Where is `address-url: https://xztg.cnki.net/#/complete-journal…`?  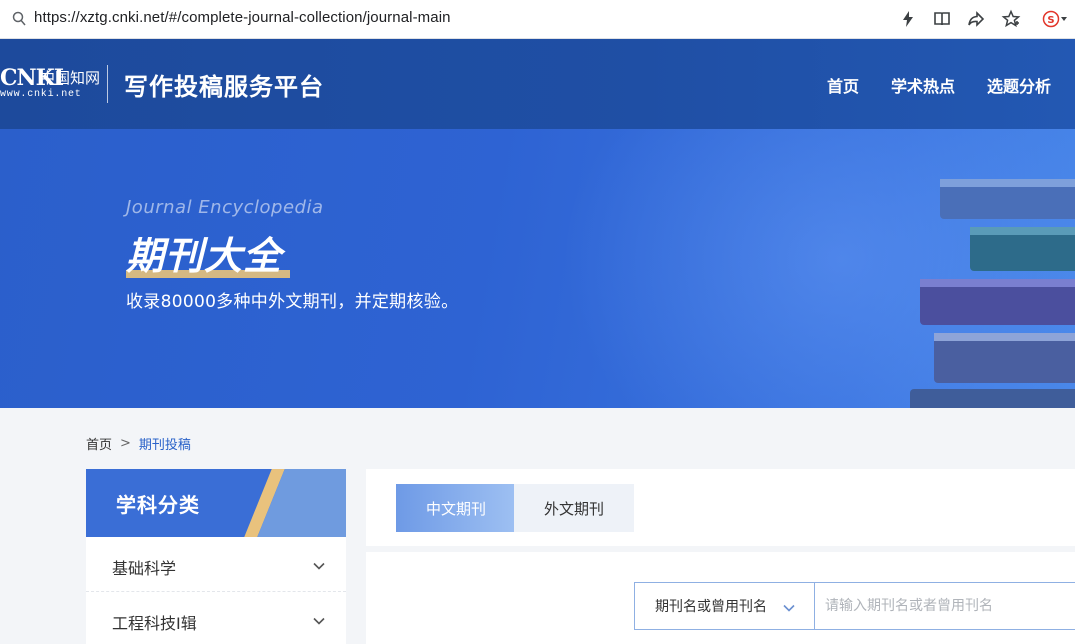
address-url: https://xztg.cnki.net/#/complete-journal… is located at coordinates (242, 17).